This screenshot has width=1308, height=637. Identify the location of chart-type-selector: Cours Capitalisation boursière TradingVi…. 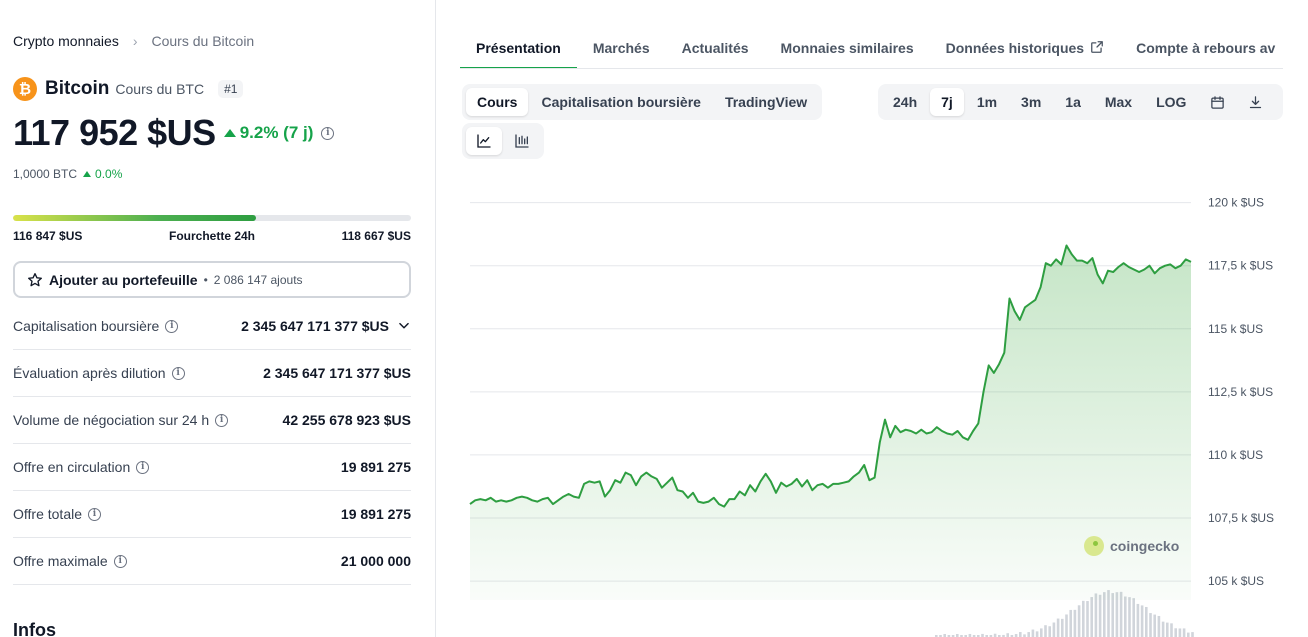
(642, 102).